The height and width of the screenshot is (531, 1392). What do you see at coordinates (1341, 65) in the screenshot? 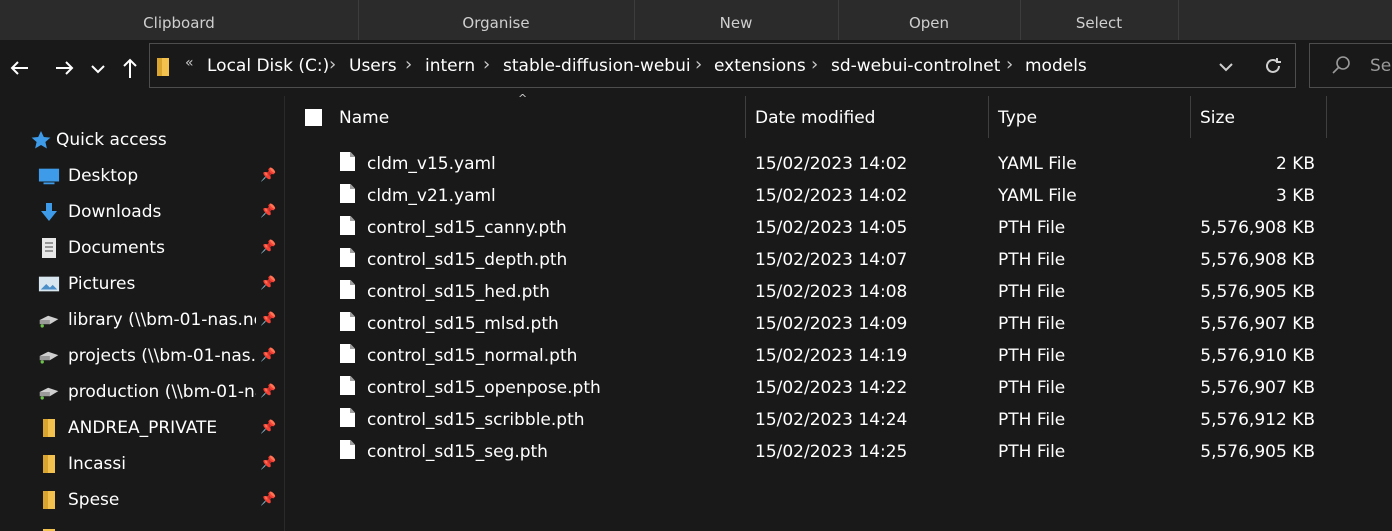
I see `search-icon` at bounding box center [1341, 65].